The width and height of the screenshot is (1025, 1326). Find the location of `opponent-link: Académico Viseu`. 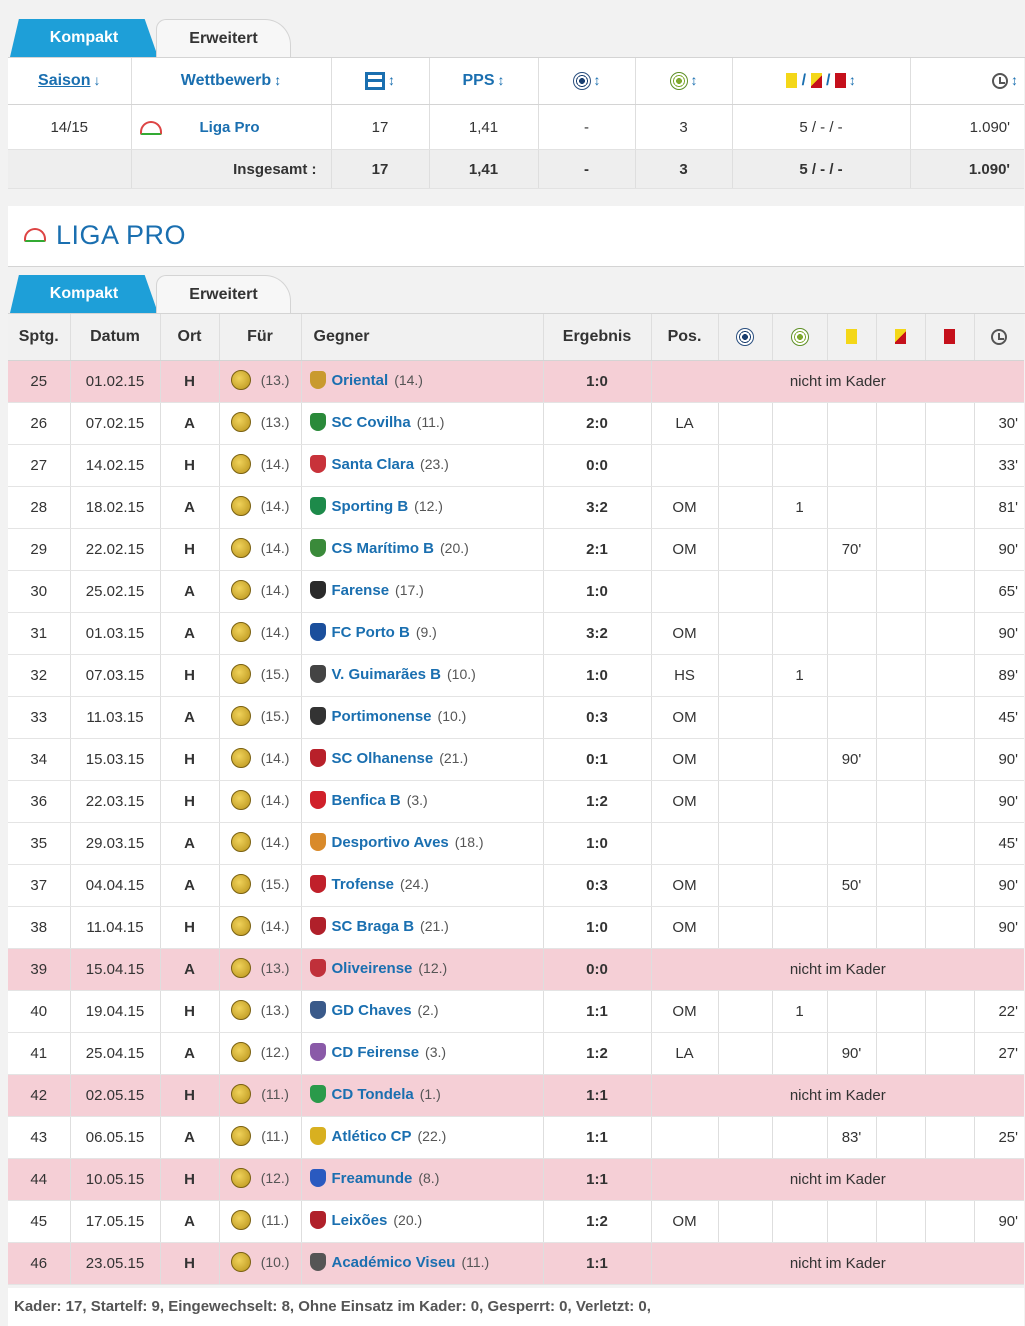

opponent-link: Académico Viseu is located at coordinates (394, 1262).